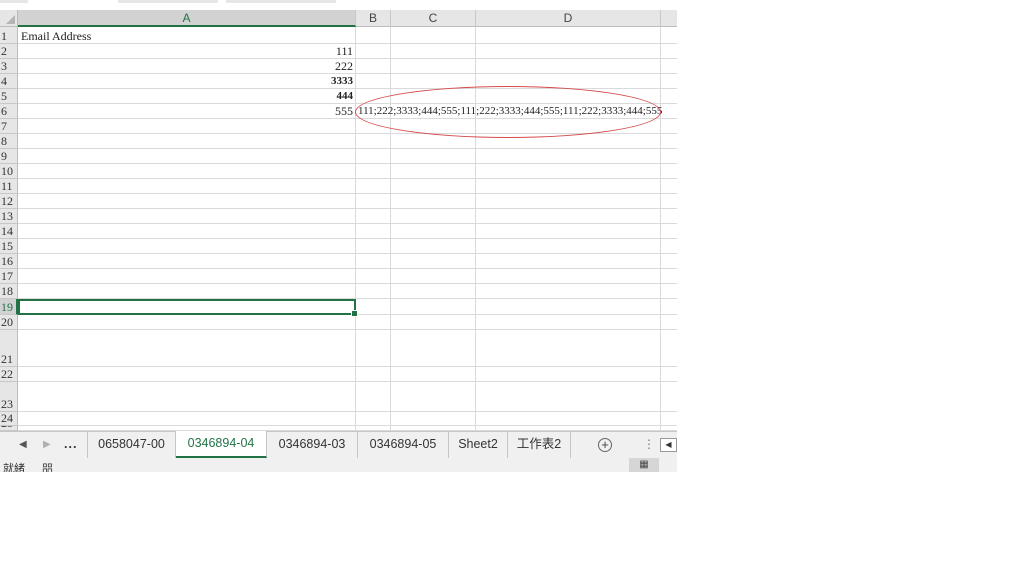  I want to click on row-header-label: 1, so click(4, 36).